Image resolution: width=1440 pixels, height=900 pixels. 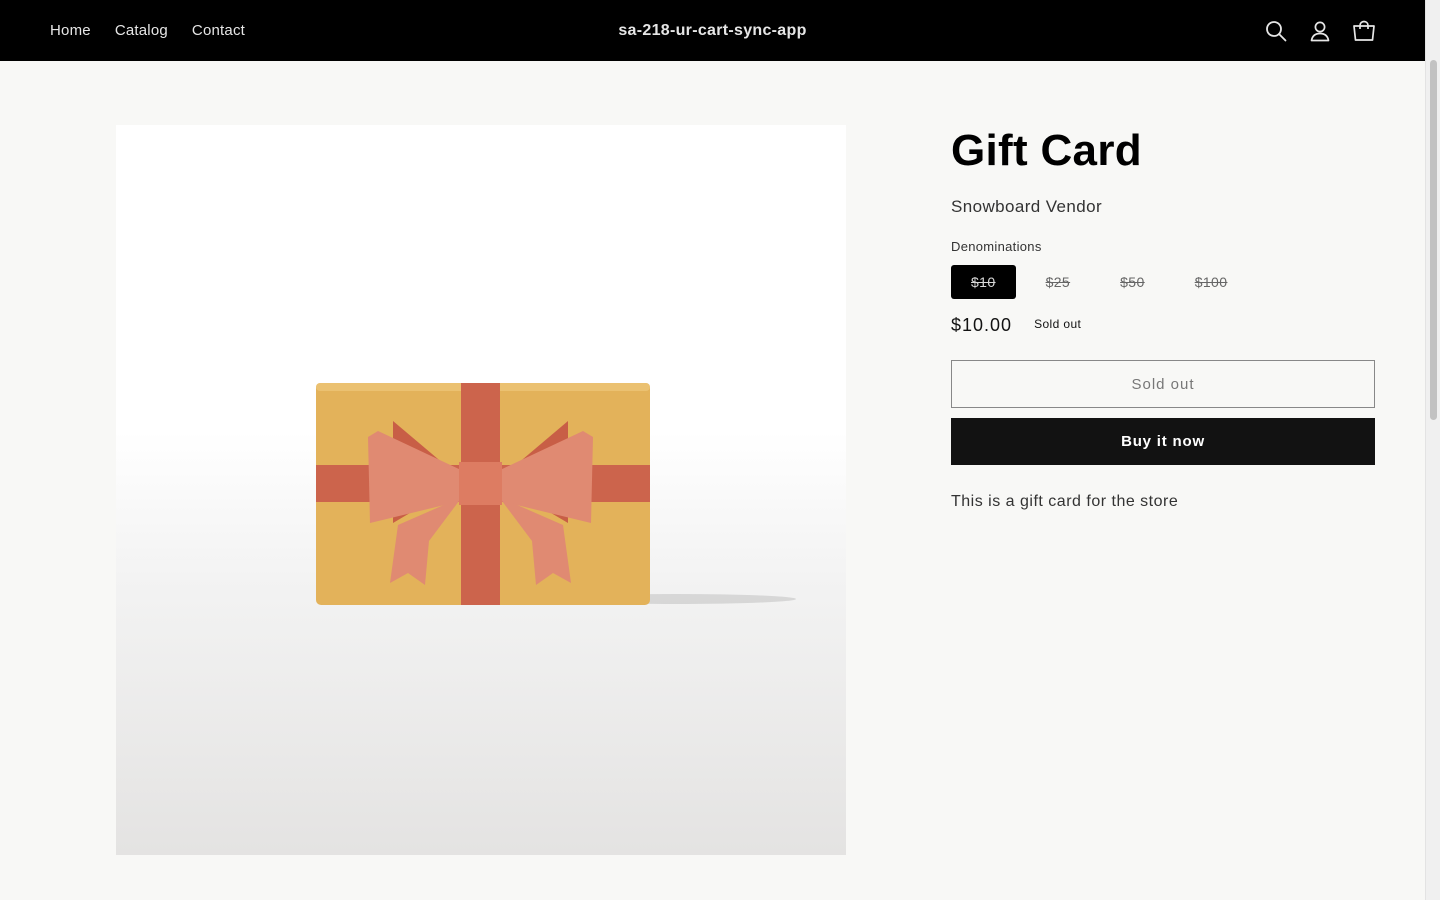 What do you see at coordinates (556, 494) in the screenshot?
I see `gift-card-illustration` at bounding box center [556, 494].